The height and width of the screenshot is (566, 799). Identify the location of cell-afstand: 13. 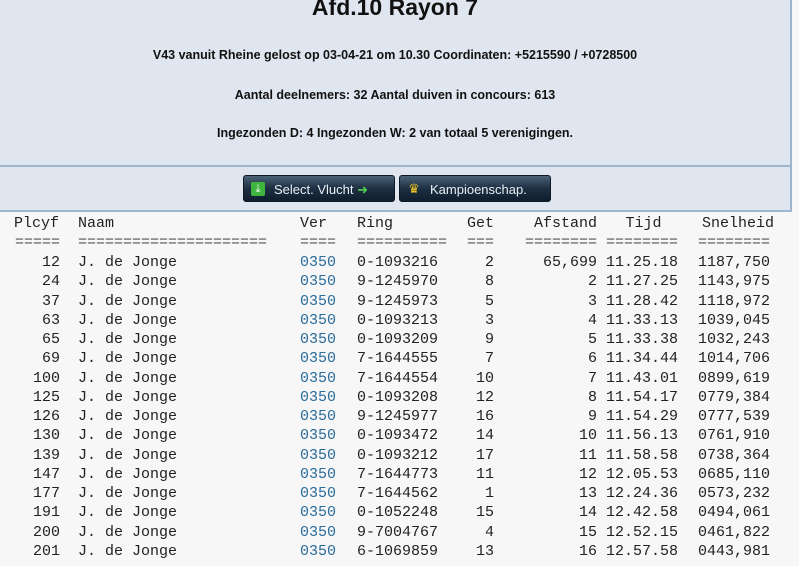
(587, 493).